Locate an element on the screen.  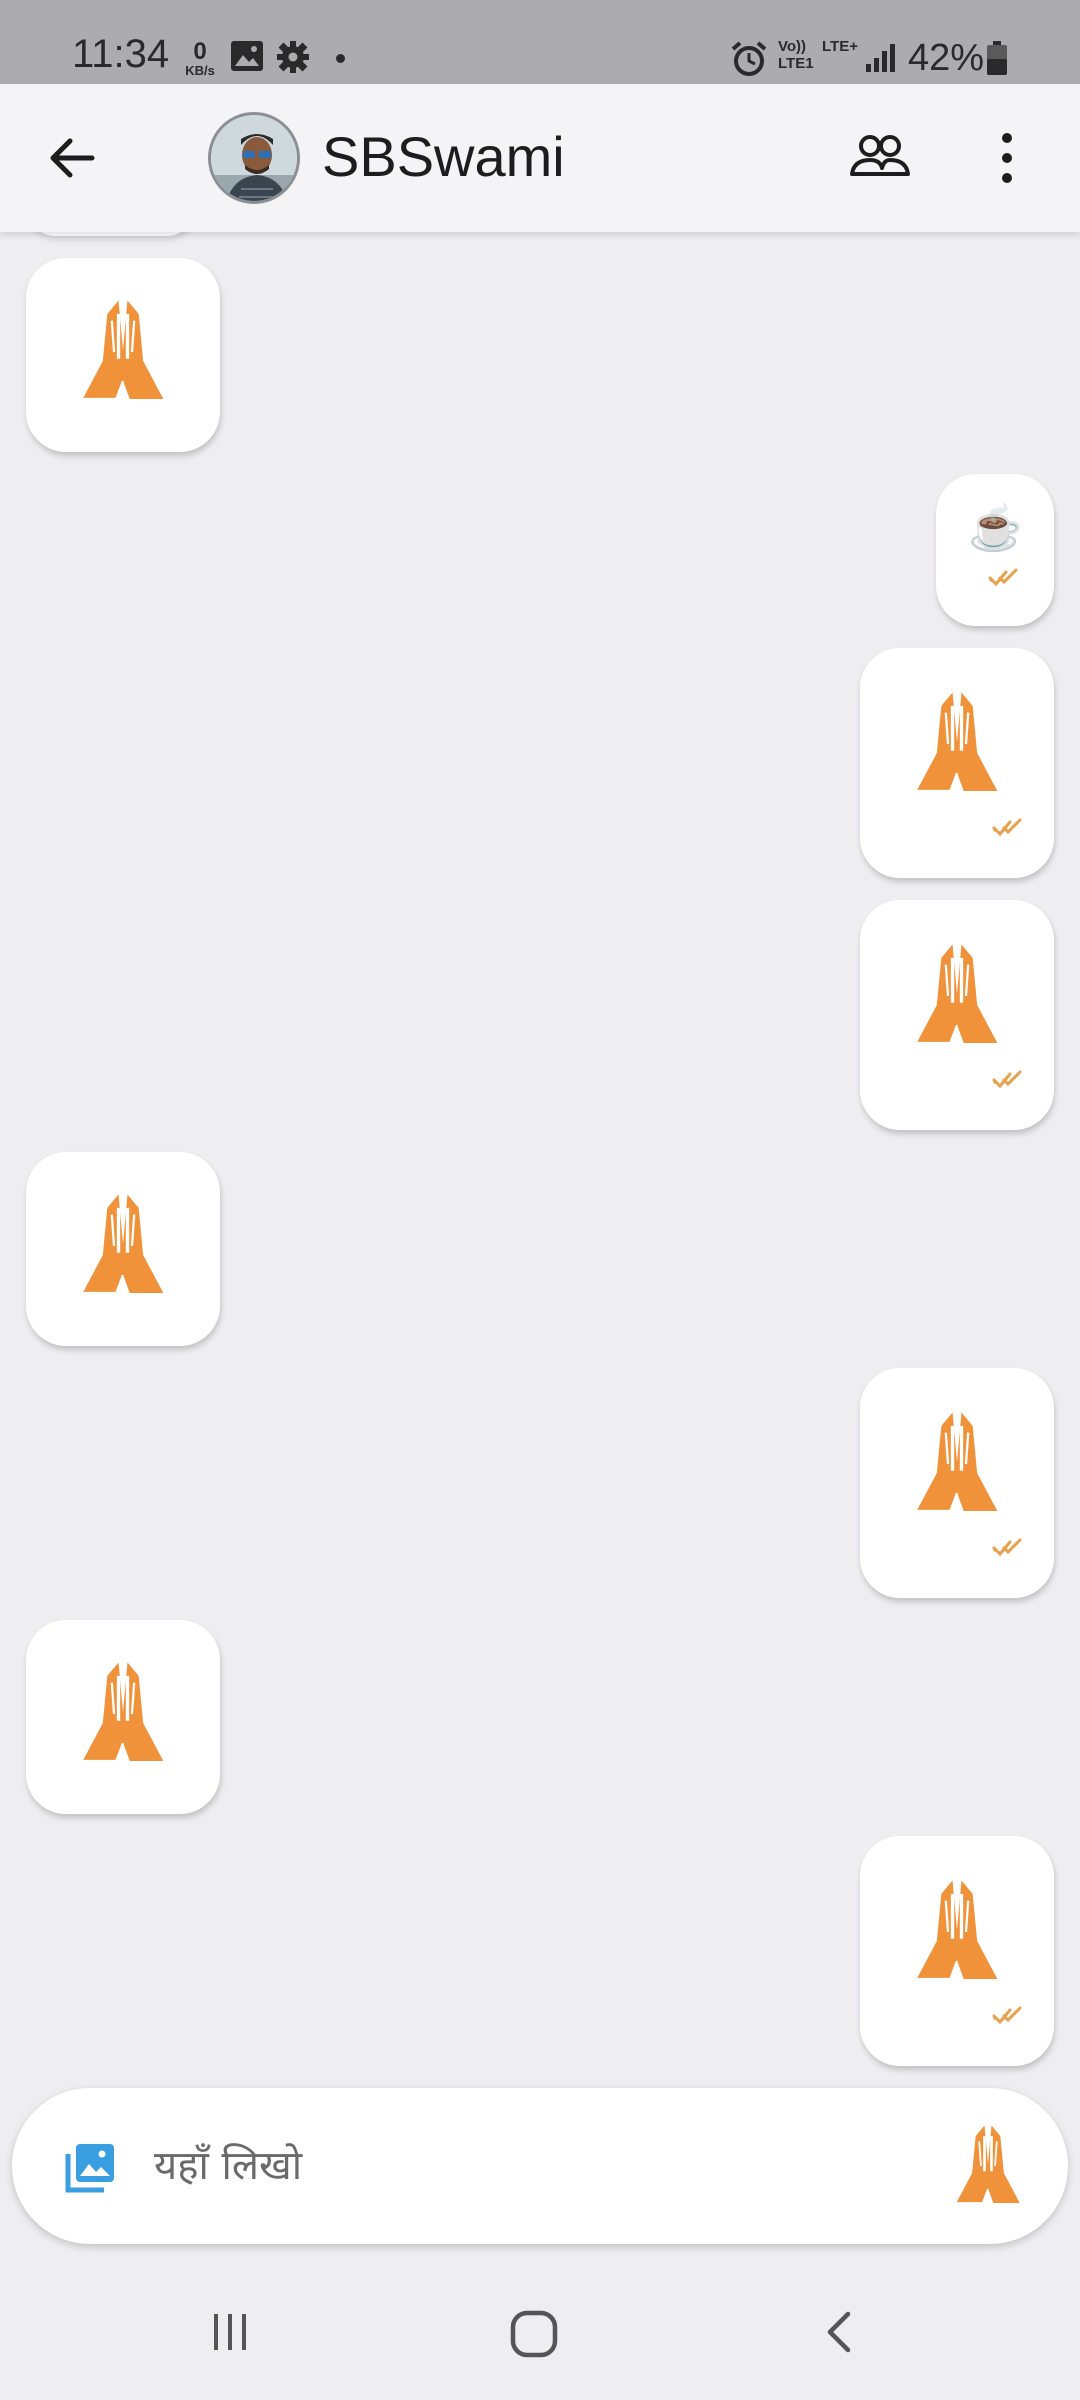
battery-percentage: 42% is located at coordinates (946, 58).